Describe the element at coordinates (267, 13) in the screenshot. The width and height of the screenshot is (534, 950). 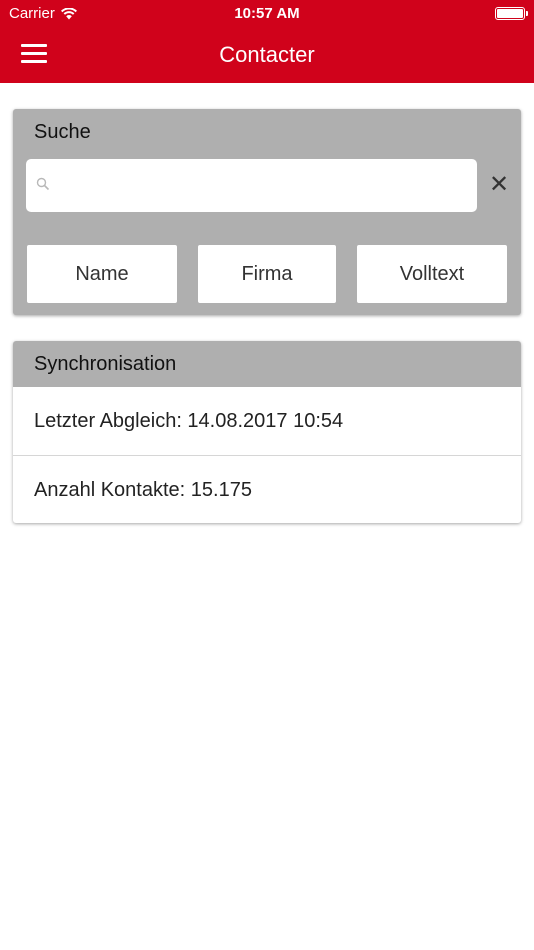
I see `status-time: 10:57 AM` at that location.